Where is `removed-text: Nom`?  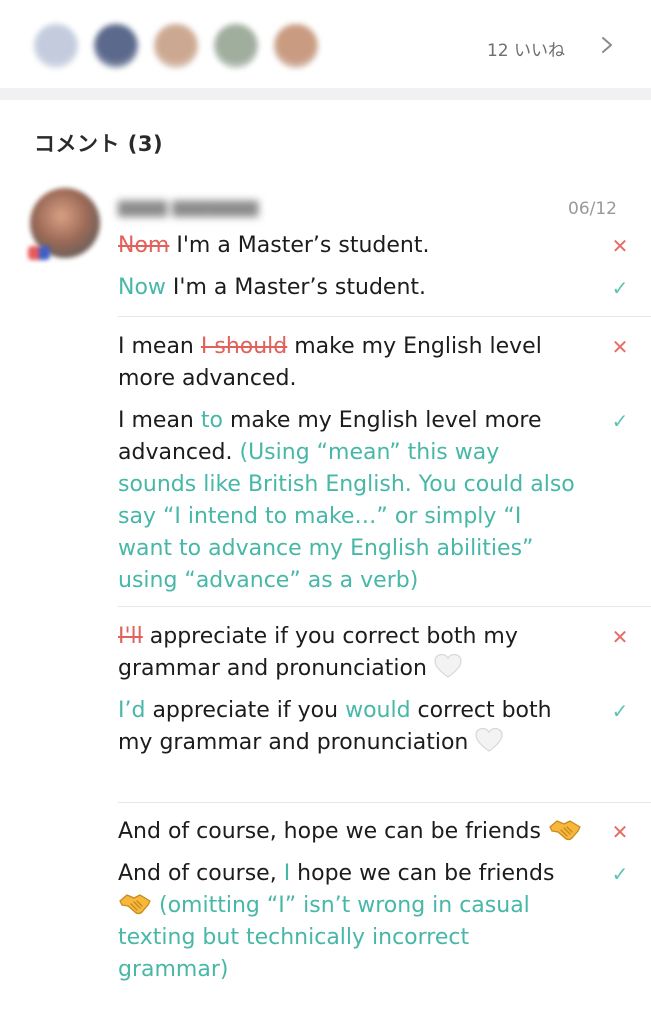 removed-text: Nom is located at coordinates (144, 245).